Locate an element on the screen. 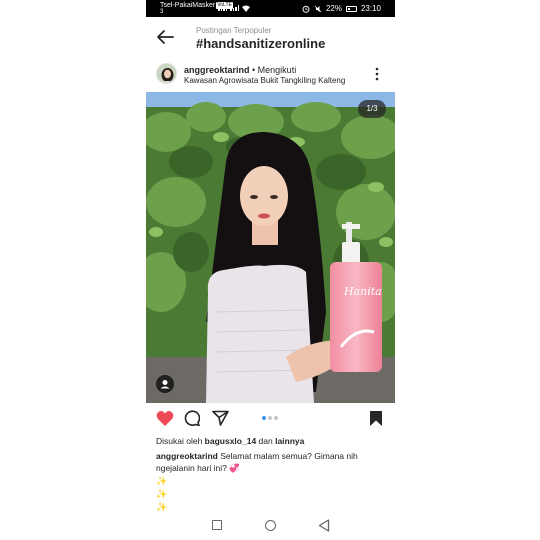  likes-prefix: Disukai oleh is located at coordinates (180, 441).